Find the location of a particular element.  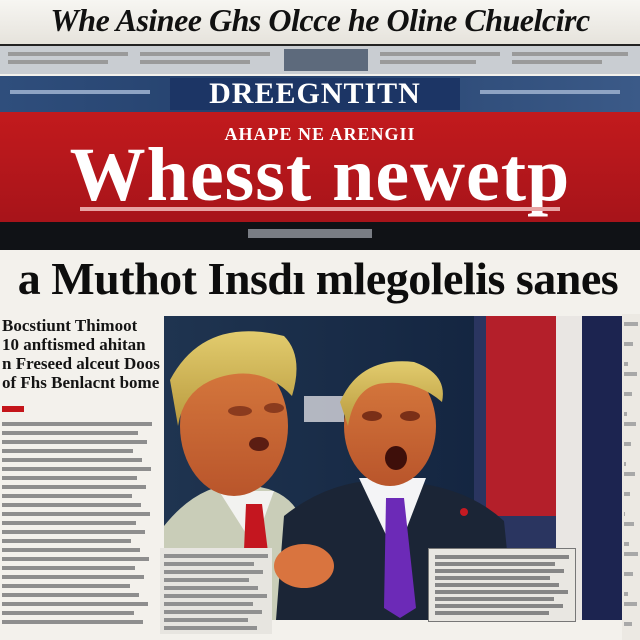

masthead: Whe Asinee Ghs Olcce he Oline Chuelcirc is located at coordinates (320, 23).